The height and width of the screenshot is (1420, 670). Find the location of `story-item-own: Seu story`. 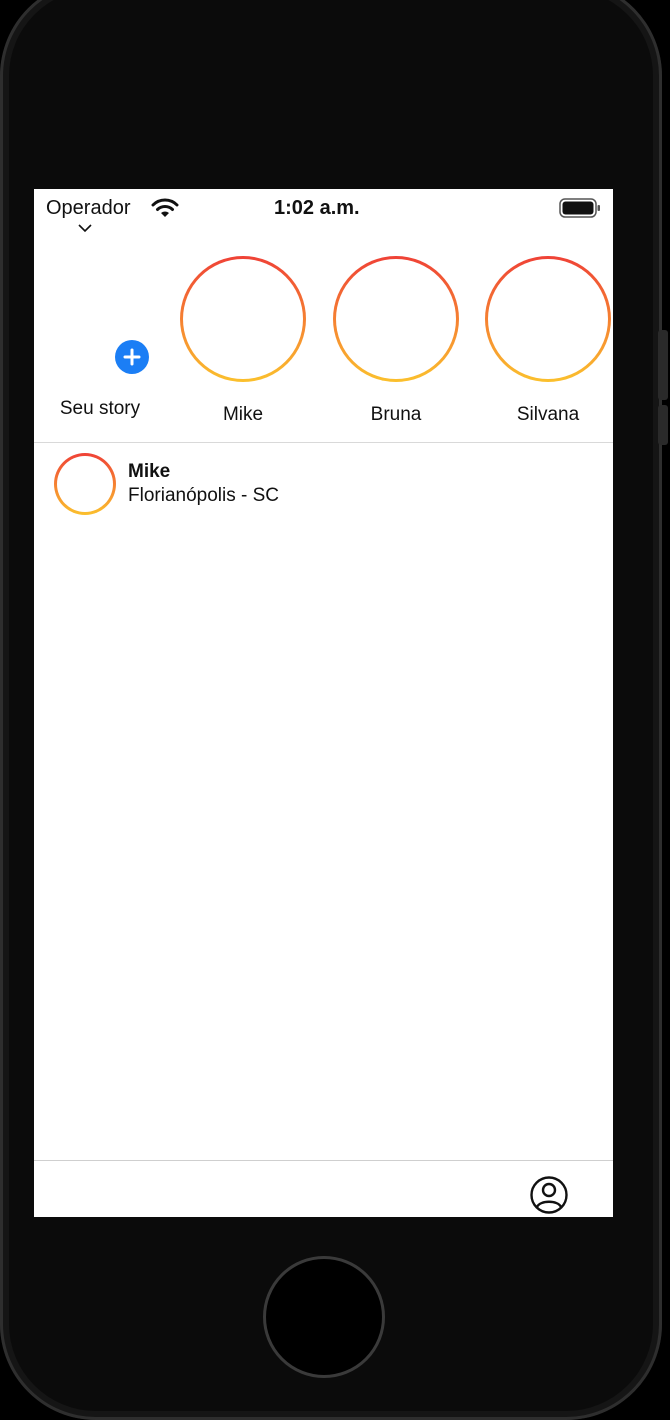

story-item-own: Seu story is located at coordinates (100, 341).